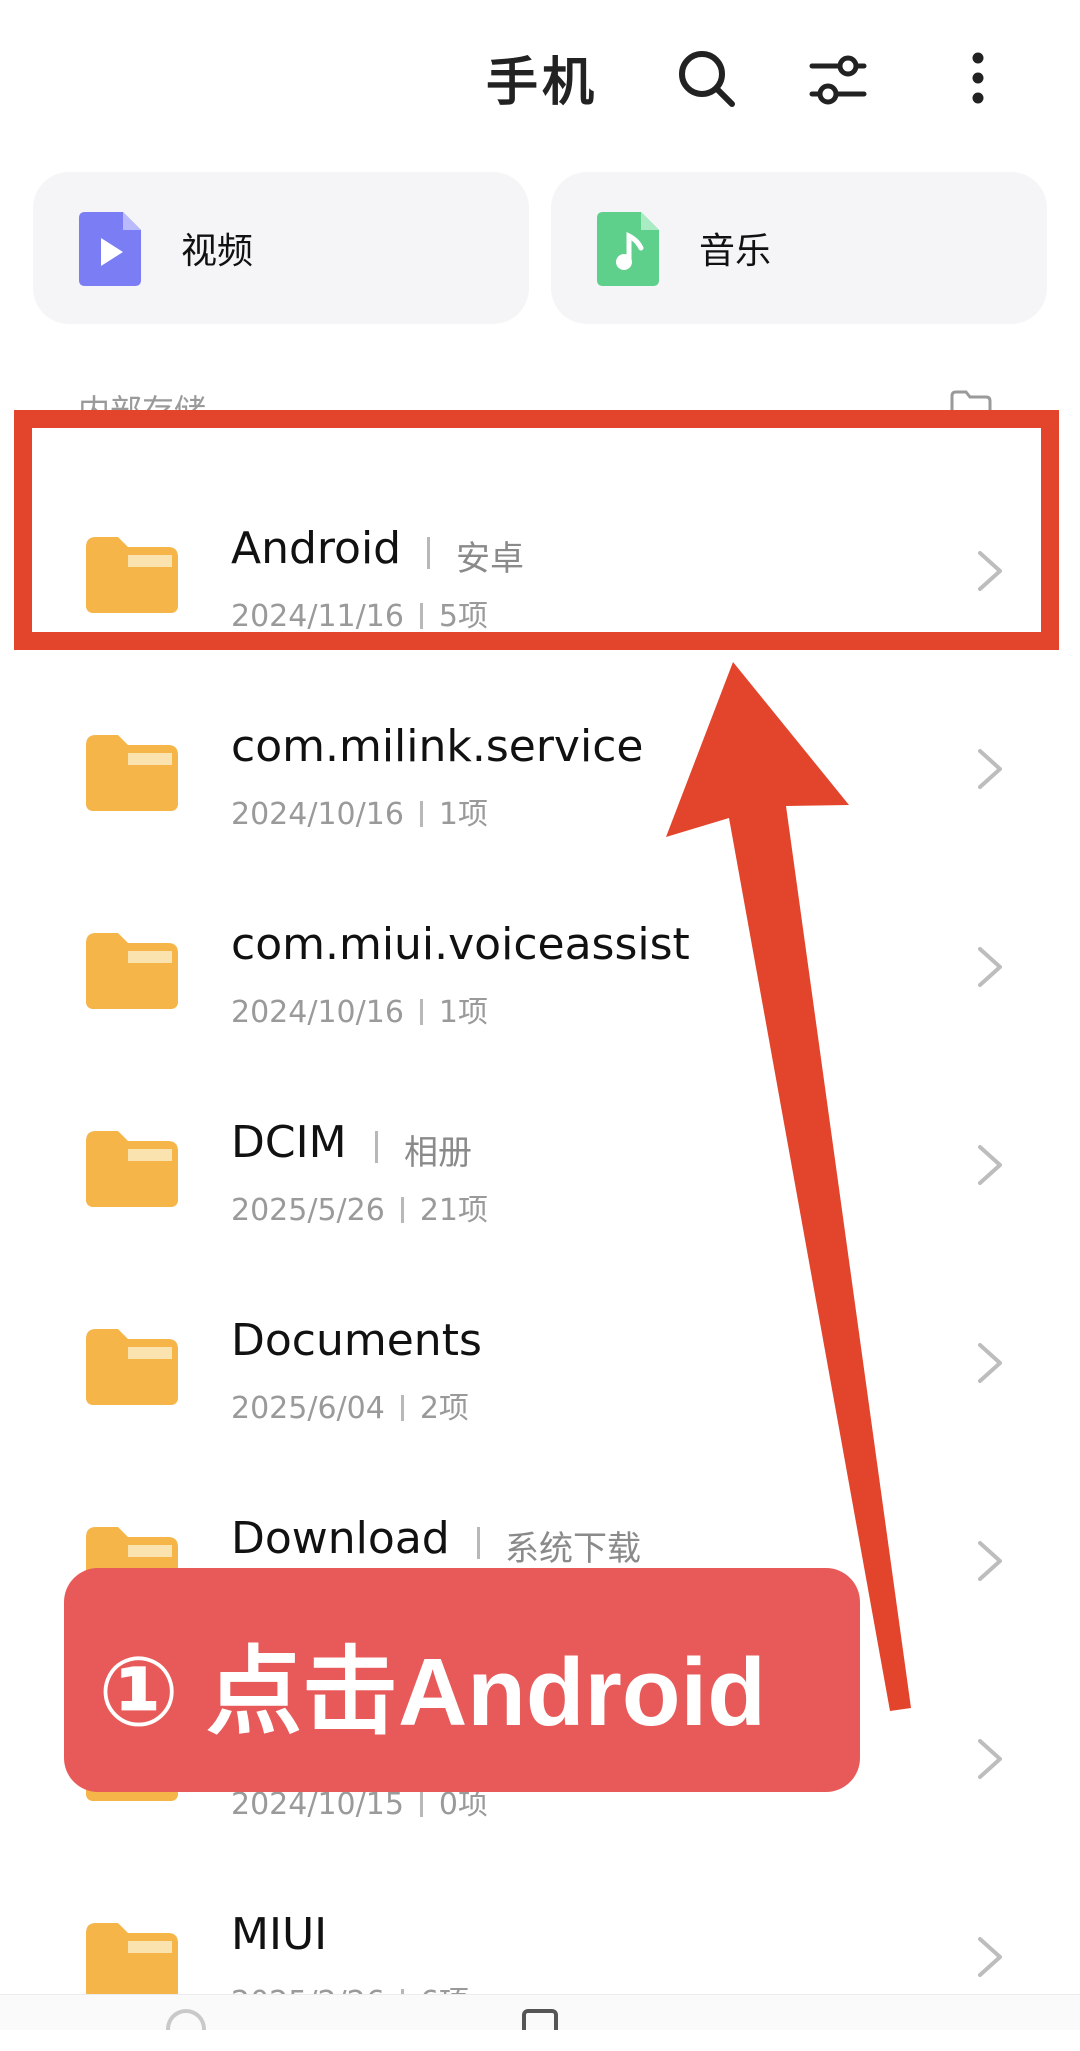 Image resolution: width=1080 pixels, height=2051 pixels. I want to click on file-name: com.milink.service, so click(437, 746).